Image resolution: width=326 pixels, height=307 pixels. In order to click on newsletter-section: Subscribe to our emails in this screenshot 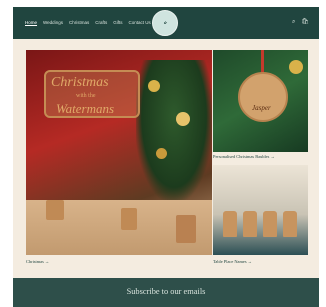, I will do `click(166, 292)`.